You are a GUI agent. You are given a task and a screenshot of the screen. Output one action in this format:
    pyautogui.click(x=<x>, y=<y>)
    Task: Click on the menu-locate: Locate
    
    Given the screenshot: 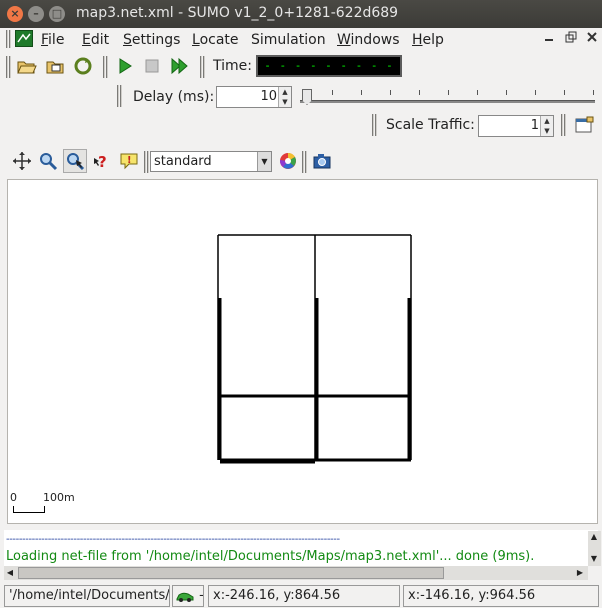 What is the action you would take?
    pyautogui.click(x=215, y=40)
    